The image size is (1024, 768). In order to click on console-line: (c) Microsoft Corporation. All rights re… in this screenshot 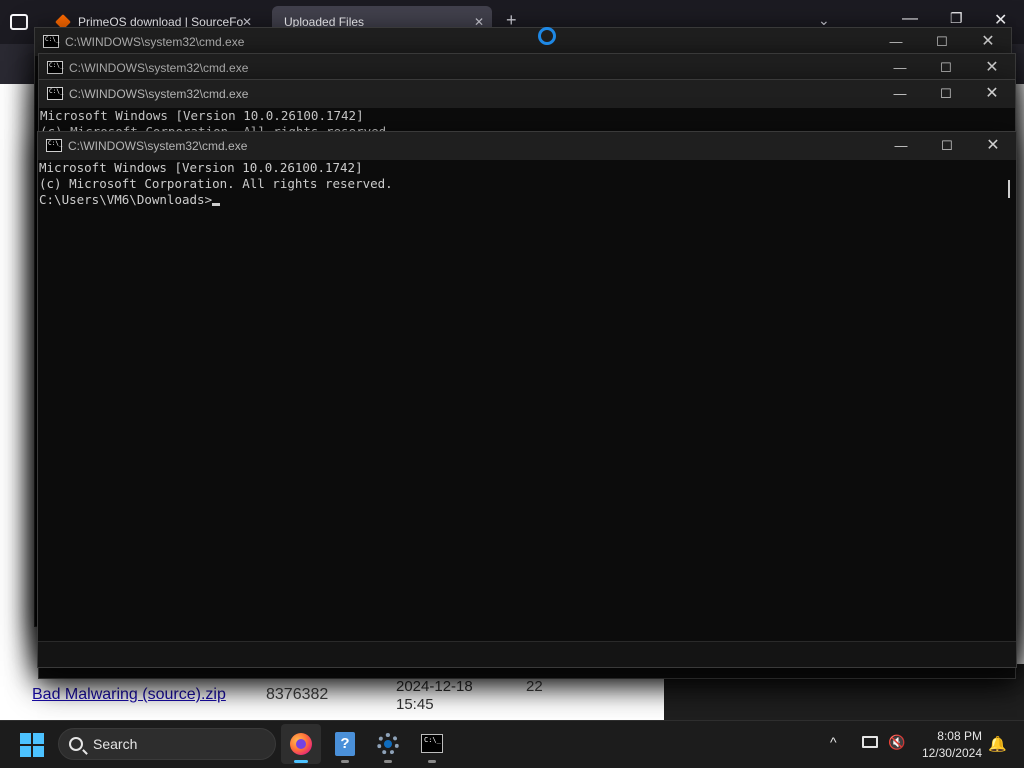, I will do `click(216, 183)`.